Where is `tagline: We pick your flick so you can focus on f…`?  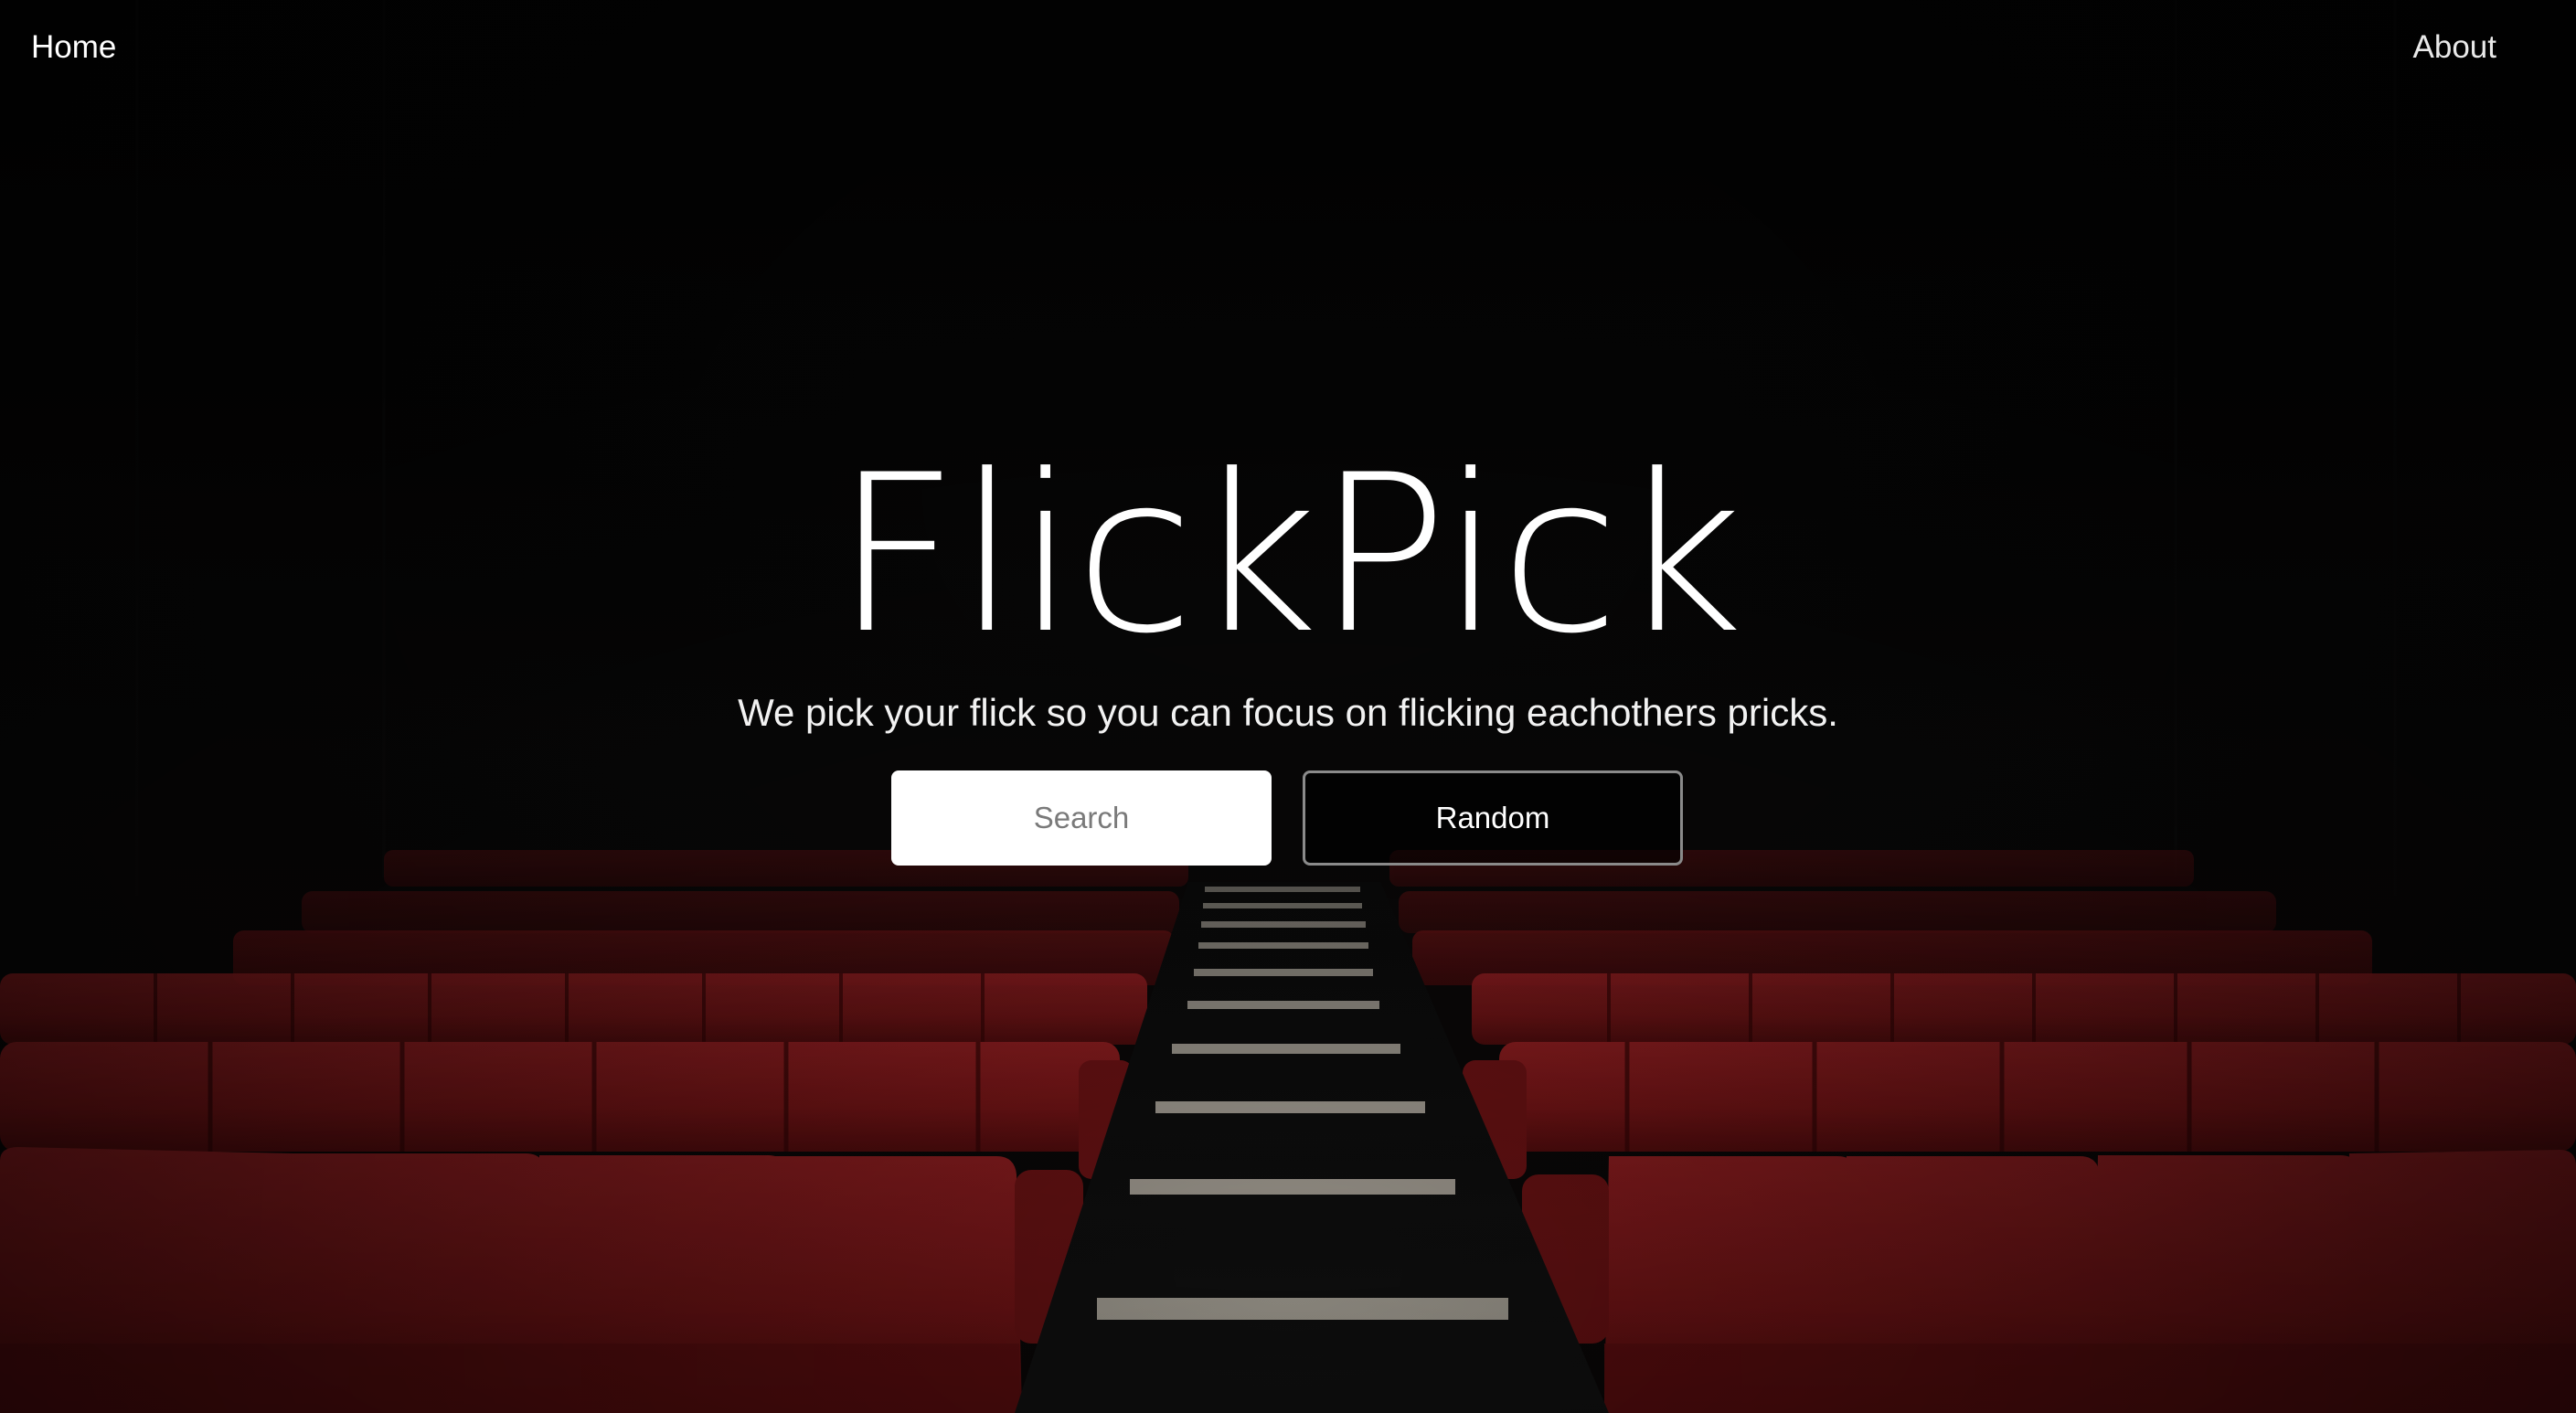
tagline: We pick your flick so you can focus on f… is located at coordinates (1288, 712).